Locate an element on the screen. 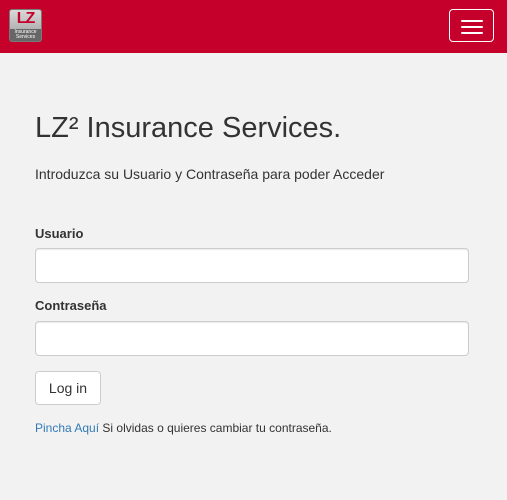 This screenshot has height=500, width=507. logo-mark: LZ is located at coordinates (26, 18).